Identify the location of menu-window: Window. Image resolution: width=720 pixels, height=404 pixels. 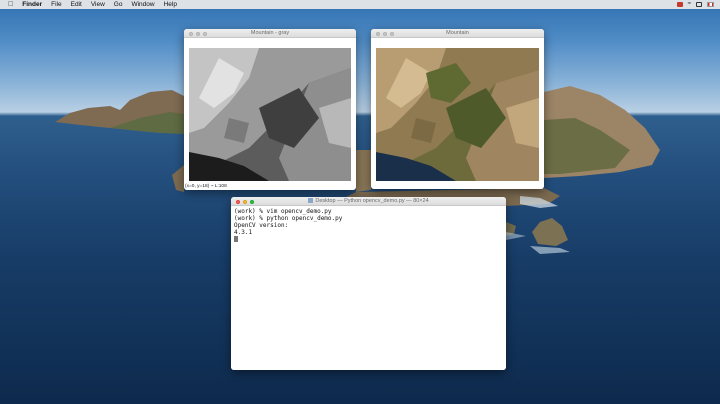
(142, 4).